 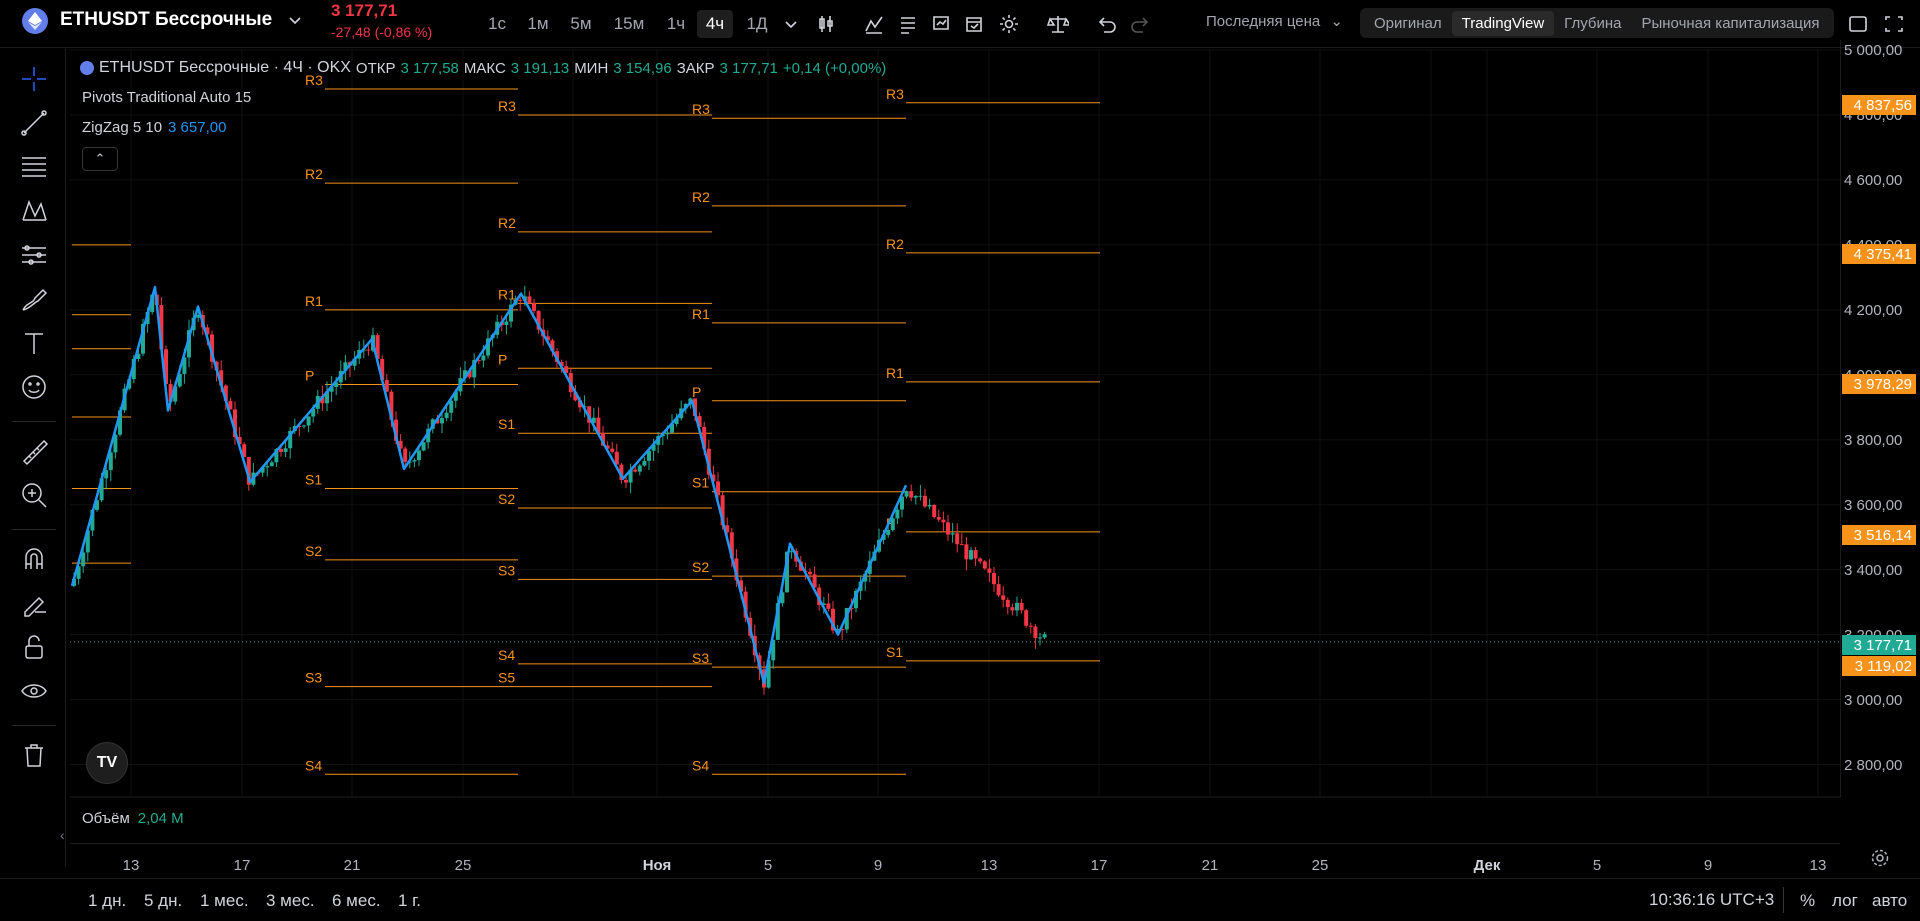 What do you see at coordinates (224, 901) in the screenshot?
I see `range-1m: 1 мес.` at bounding box center [224, 901].